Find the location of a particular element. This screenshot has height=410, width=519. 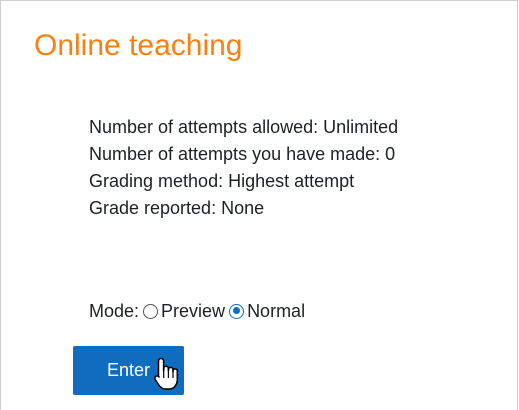

normal-radio is located at coordinates (237, 311).